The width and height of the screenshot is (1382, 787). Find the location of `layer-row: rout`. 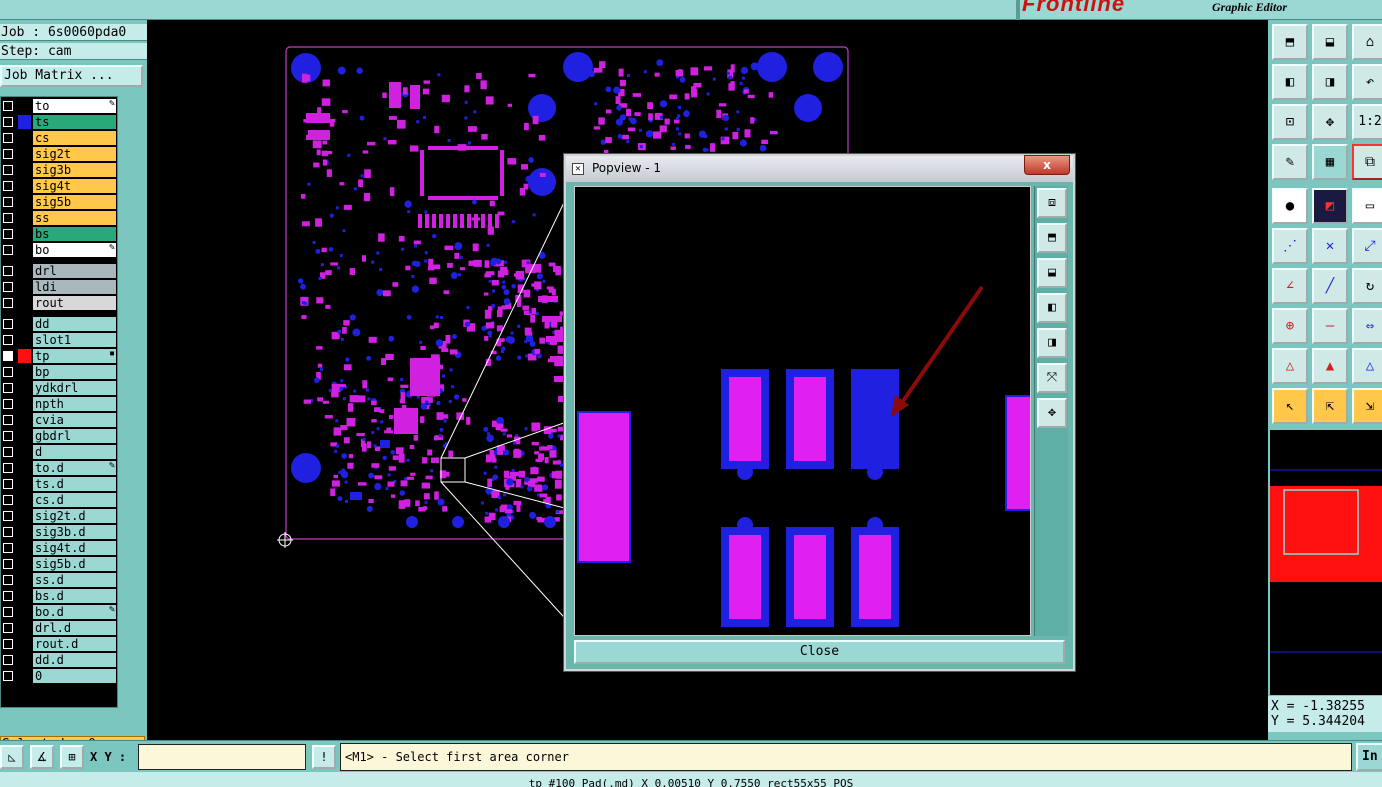

layer-row: rout is located at coordinates (59, 303).